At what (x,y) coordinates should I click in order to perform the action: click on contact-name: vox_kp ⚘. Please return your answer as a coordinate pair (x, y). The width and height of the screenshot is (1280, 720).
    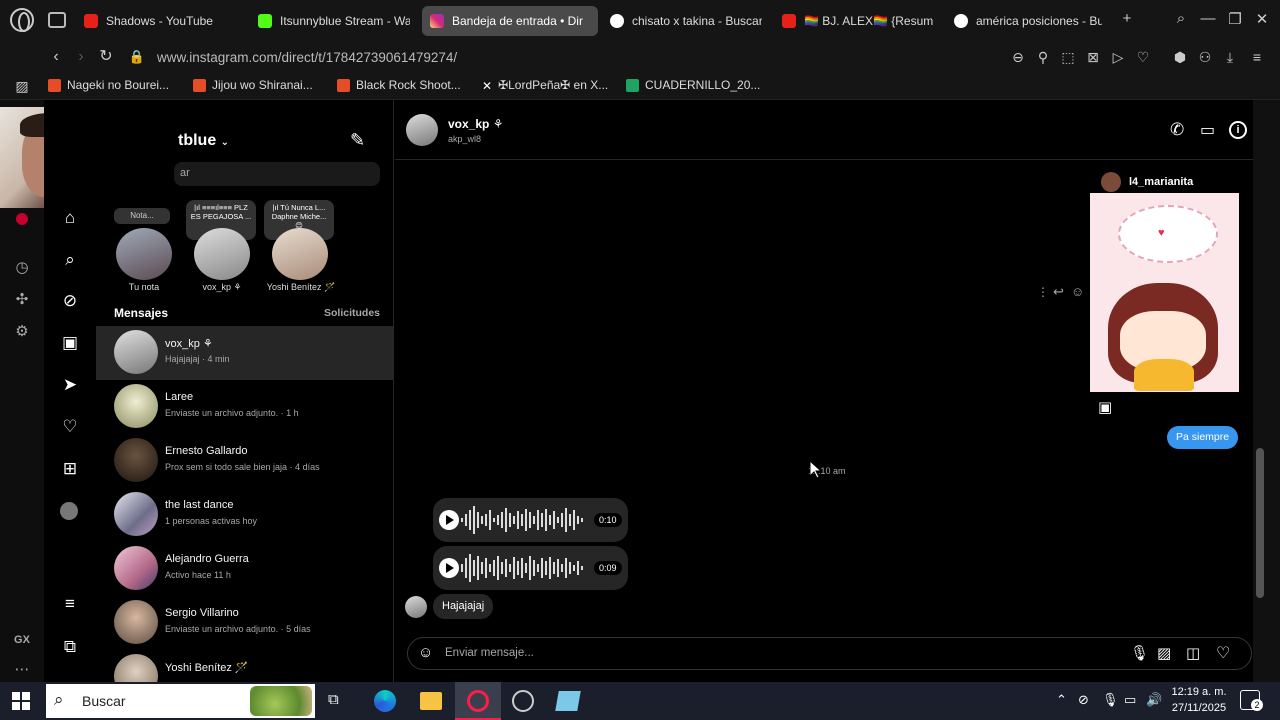
    Looking at the image, I should click on (475, 124).